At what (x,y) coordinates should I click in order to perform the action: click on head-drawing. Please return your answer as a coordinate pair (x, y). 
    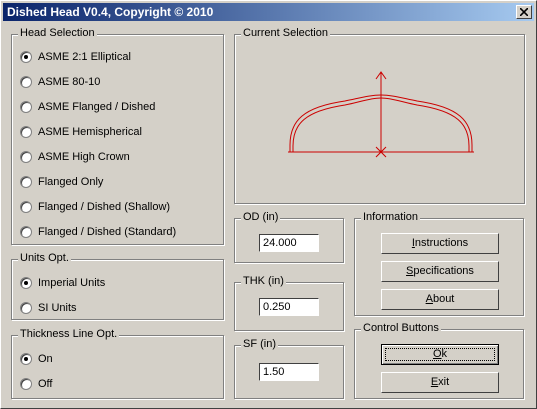
    Looking at the image, I should click on (381, 114).